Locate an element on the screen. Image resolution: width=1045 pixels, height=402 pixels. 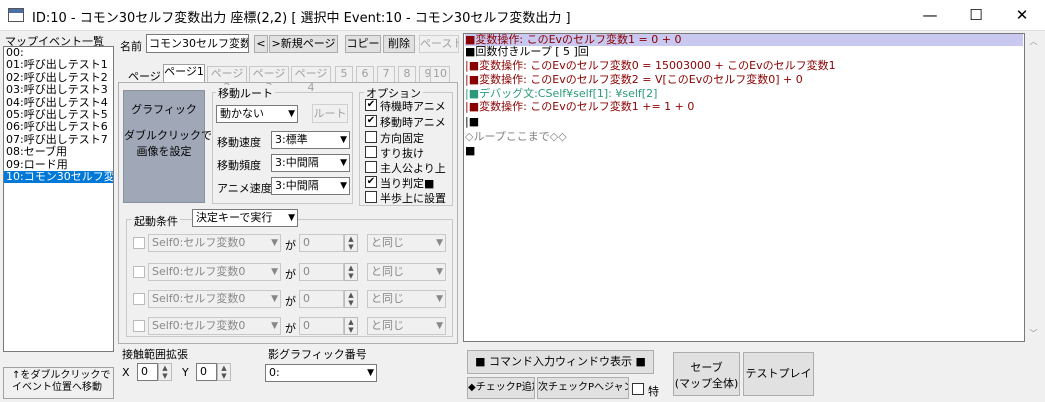
condition-var-value: Self0:セルフ変数0 is located at coordinates (199, 242).